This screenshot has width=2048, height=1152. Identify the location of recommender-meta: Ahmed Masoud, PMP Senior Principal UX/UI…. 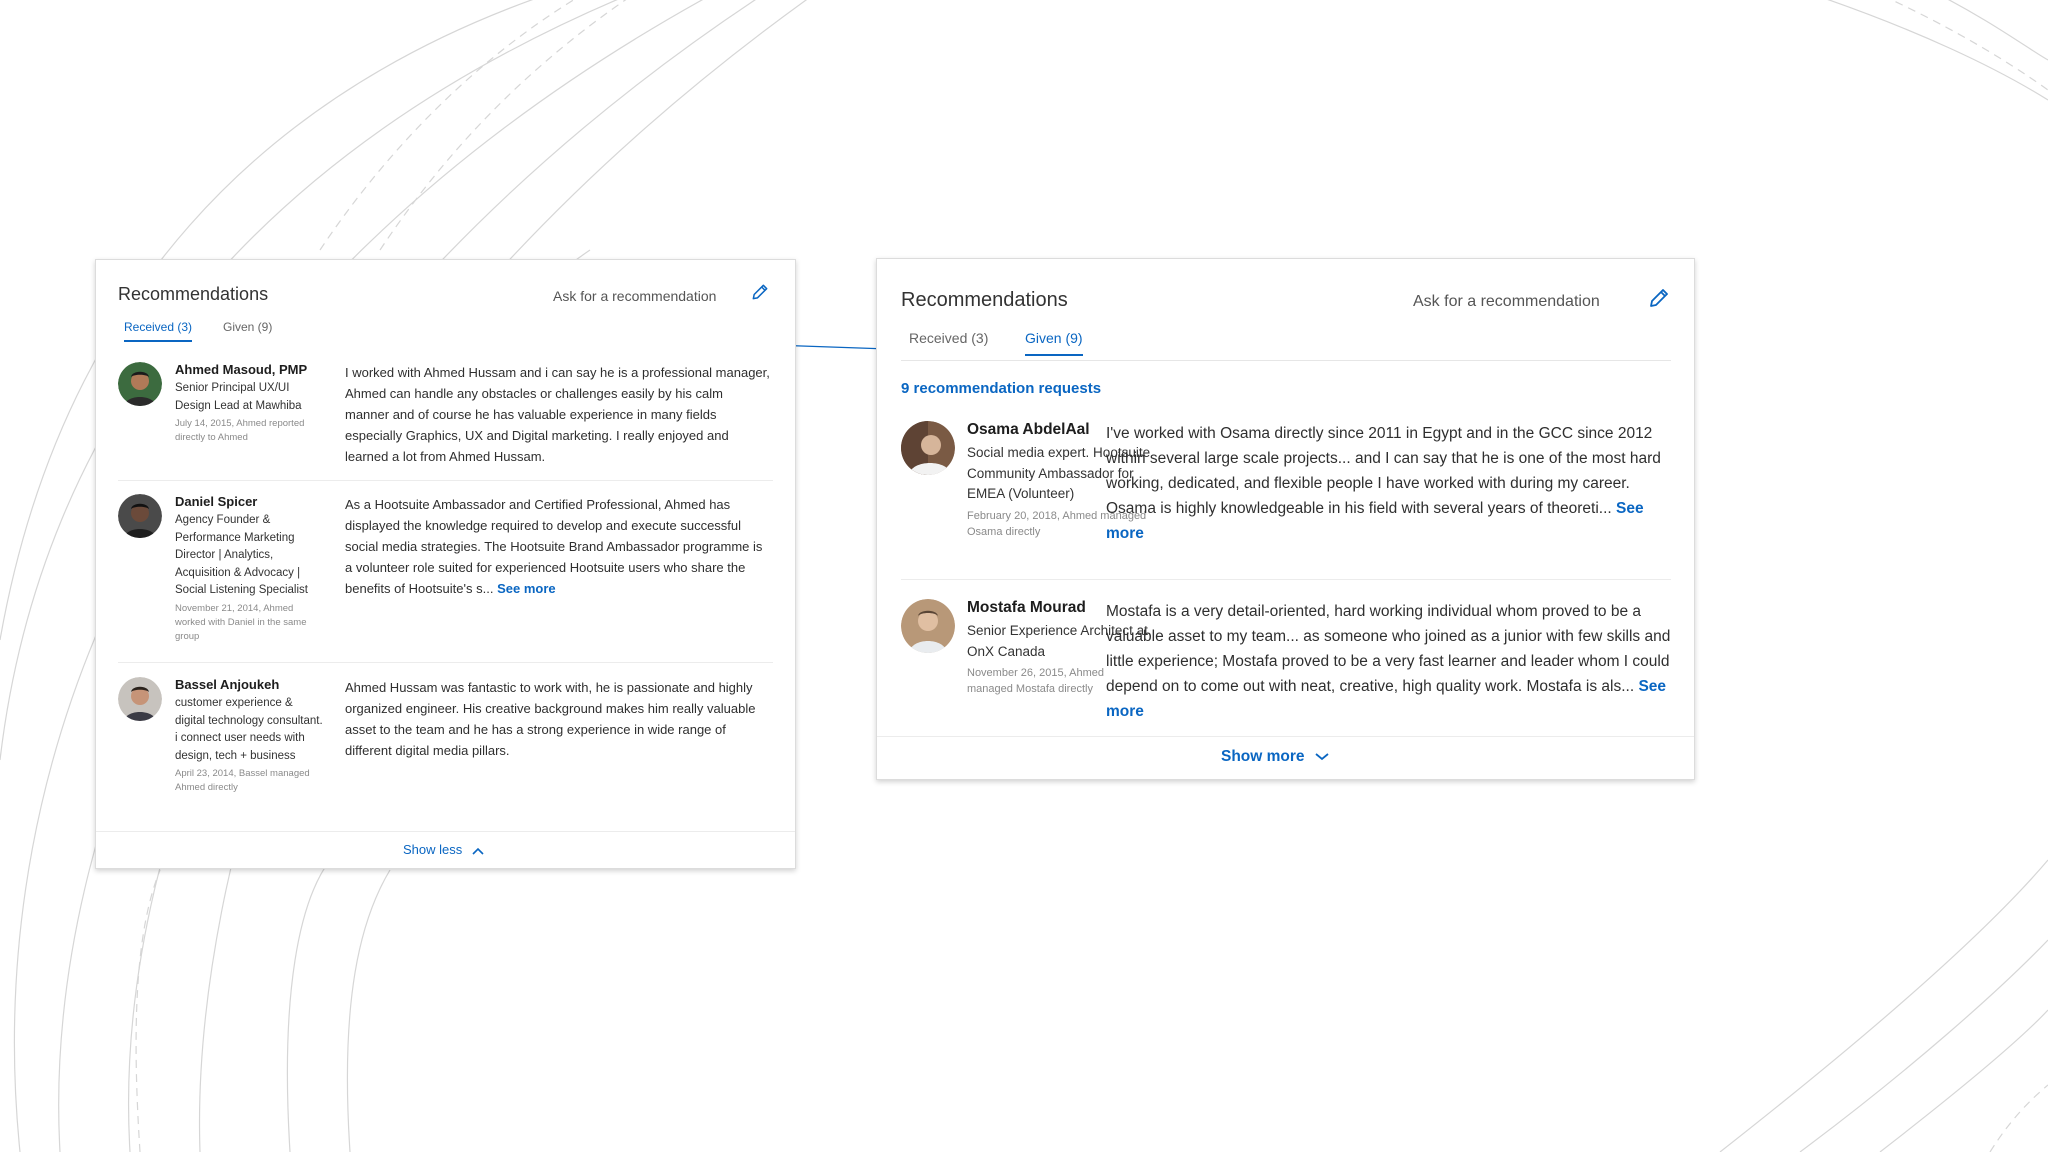
(250, 403).